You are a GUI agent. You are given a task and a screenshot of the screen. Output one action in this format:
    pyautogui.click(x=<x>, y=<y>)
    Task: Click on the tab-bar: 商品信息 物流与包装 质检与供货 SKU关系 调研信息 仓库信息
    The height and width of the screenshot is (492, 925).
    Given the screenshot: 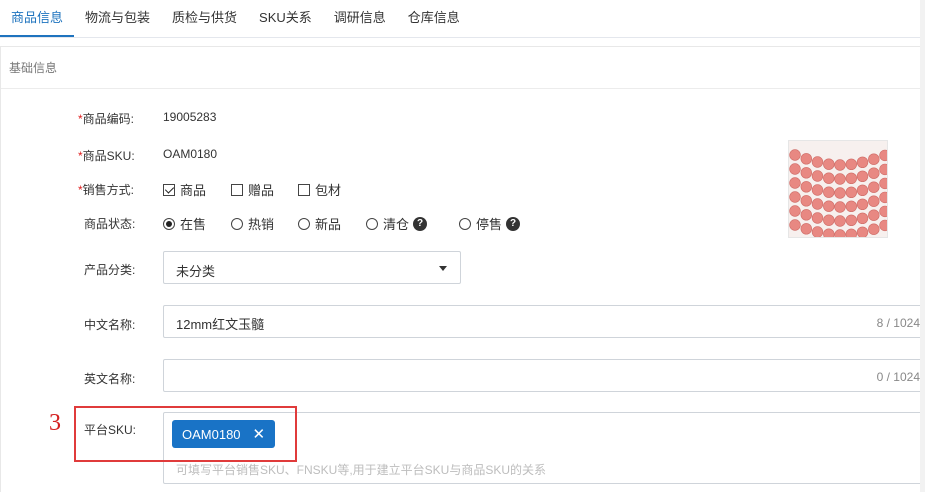 What is the action you would take?
    pyautogui.click(x=462, y=19)
    